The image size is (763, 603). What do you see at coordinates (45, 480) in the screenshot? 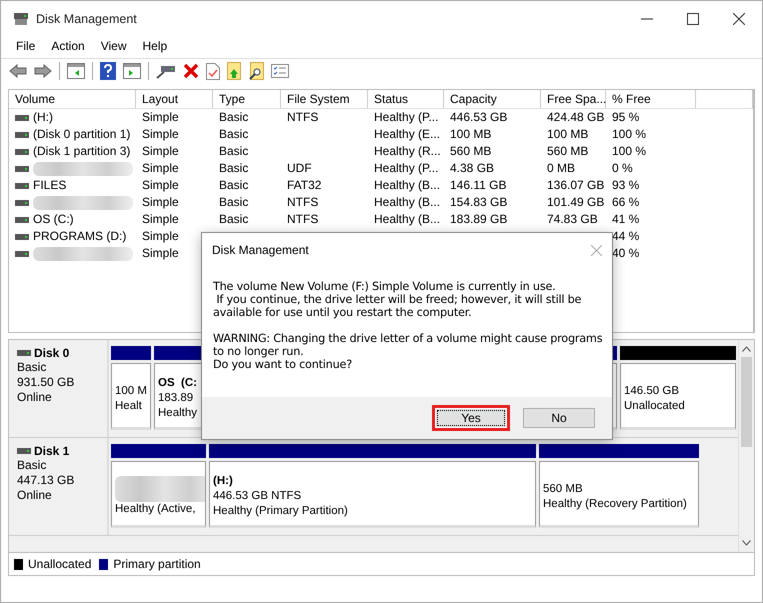
I see `disk-size: 447.13 GB` at bounding box center [45, 480].